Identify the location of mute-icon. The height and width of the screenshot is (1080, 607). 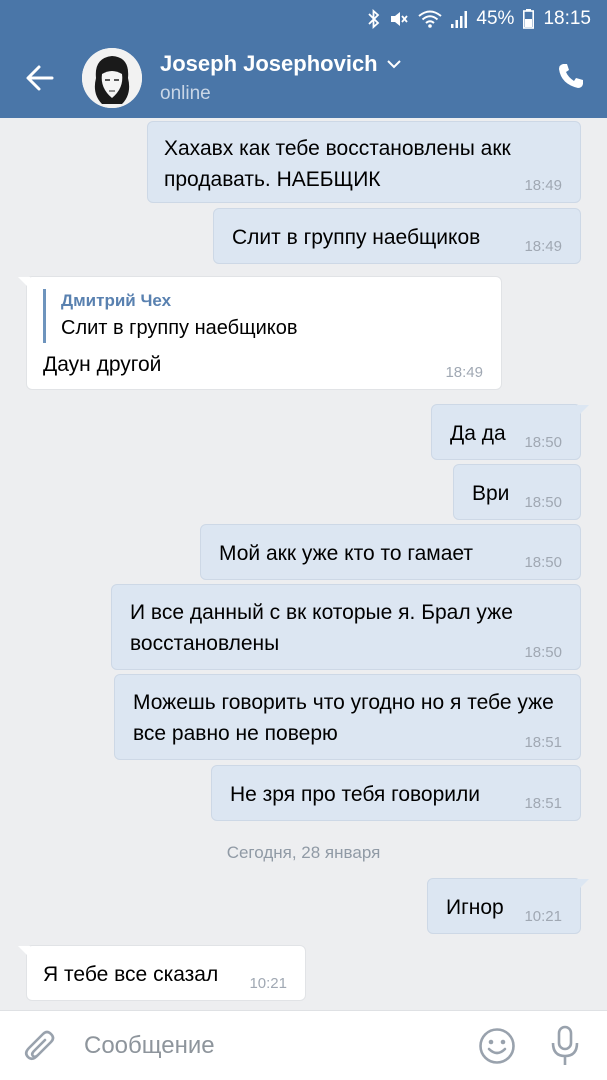
(400, 19).